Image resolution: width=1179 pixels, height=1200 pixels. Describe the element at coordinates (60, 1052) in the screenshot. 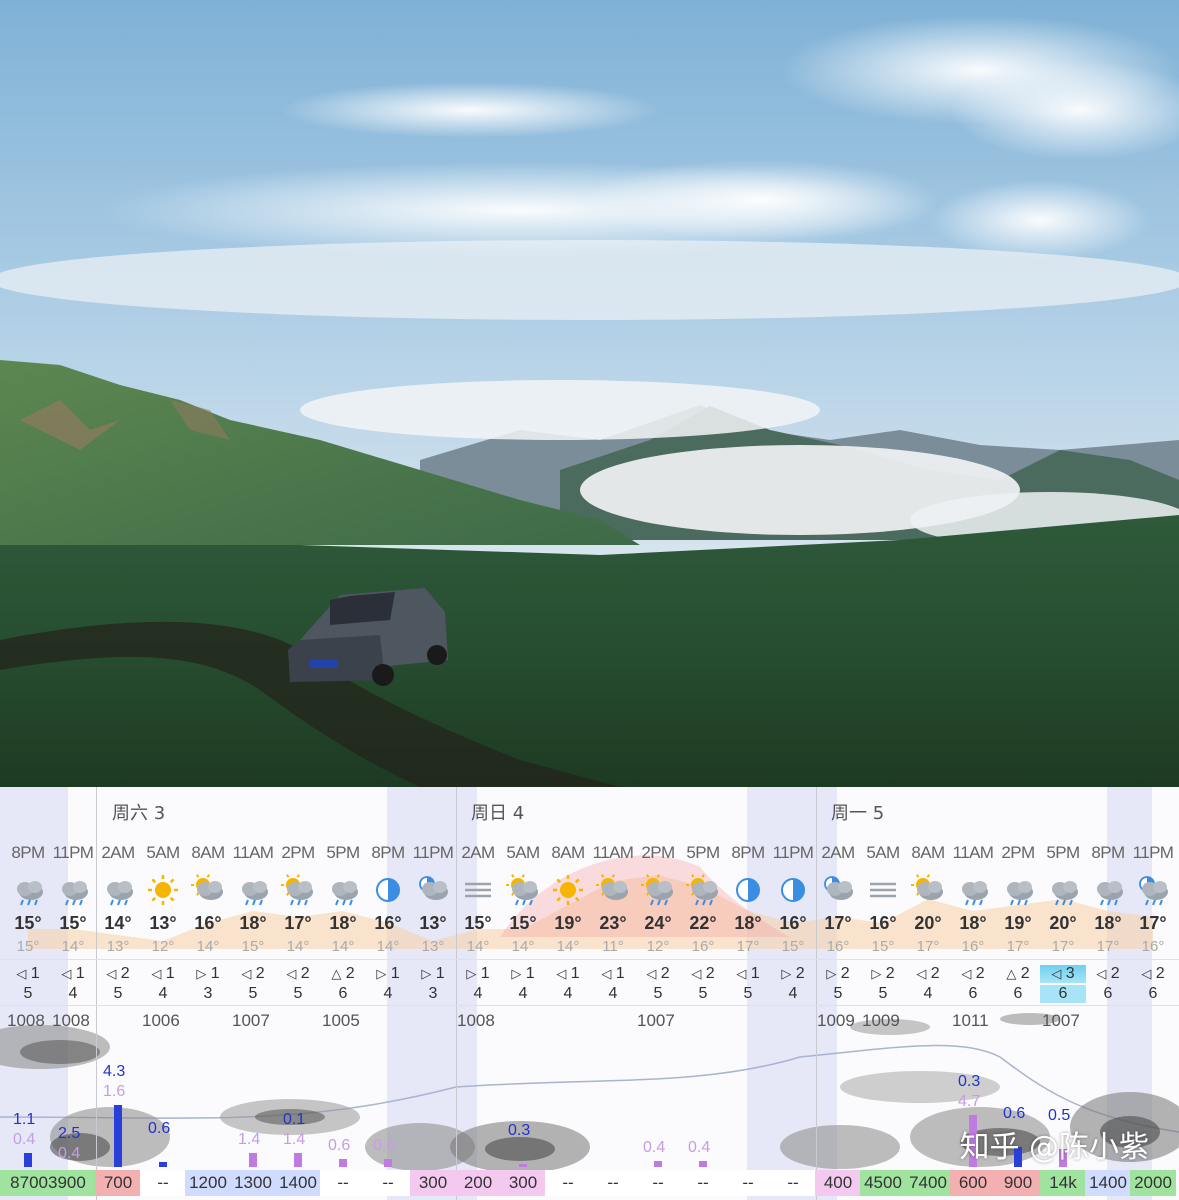

I see `precip-blob` at that location.